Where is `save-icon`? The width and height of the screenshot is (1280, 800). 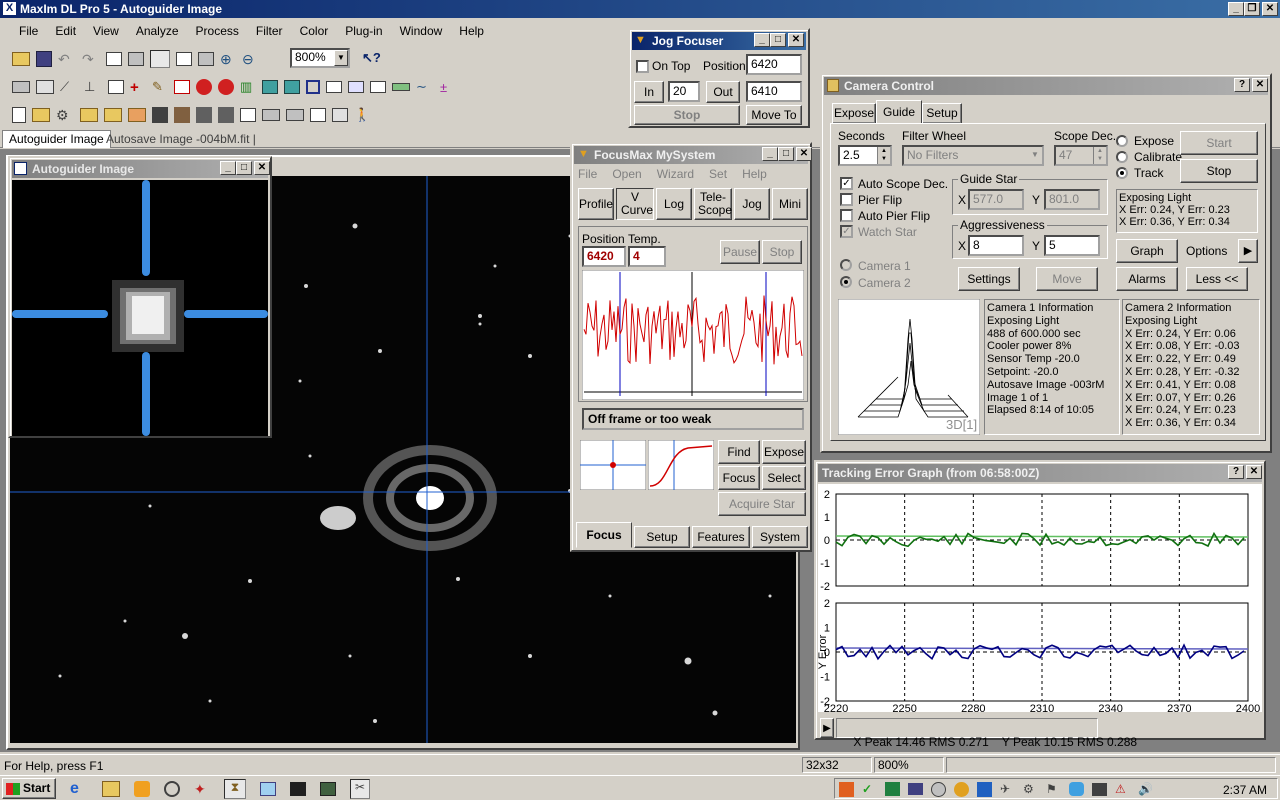 save-icon is located at coordinates (44, 59).